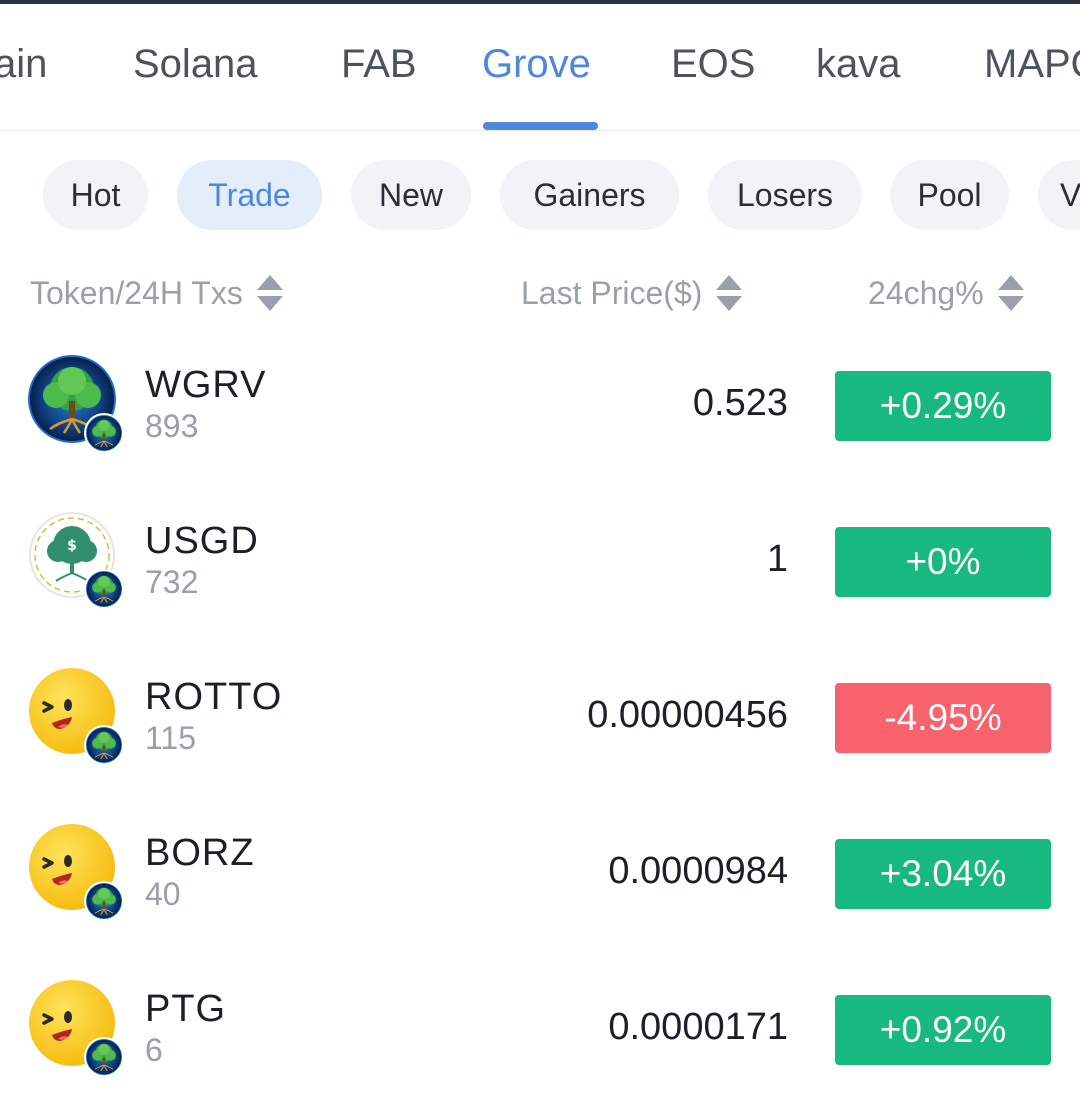 The image size is (1080, 1112). I want to click on change-badge: +0%, so click(943, 562).